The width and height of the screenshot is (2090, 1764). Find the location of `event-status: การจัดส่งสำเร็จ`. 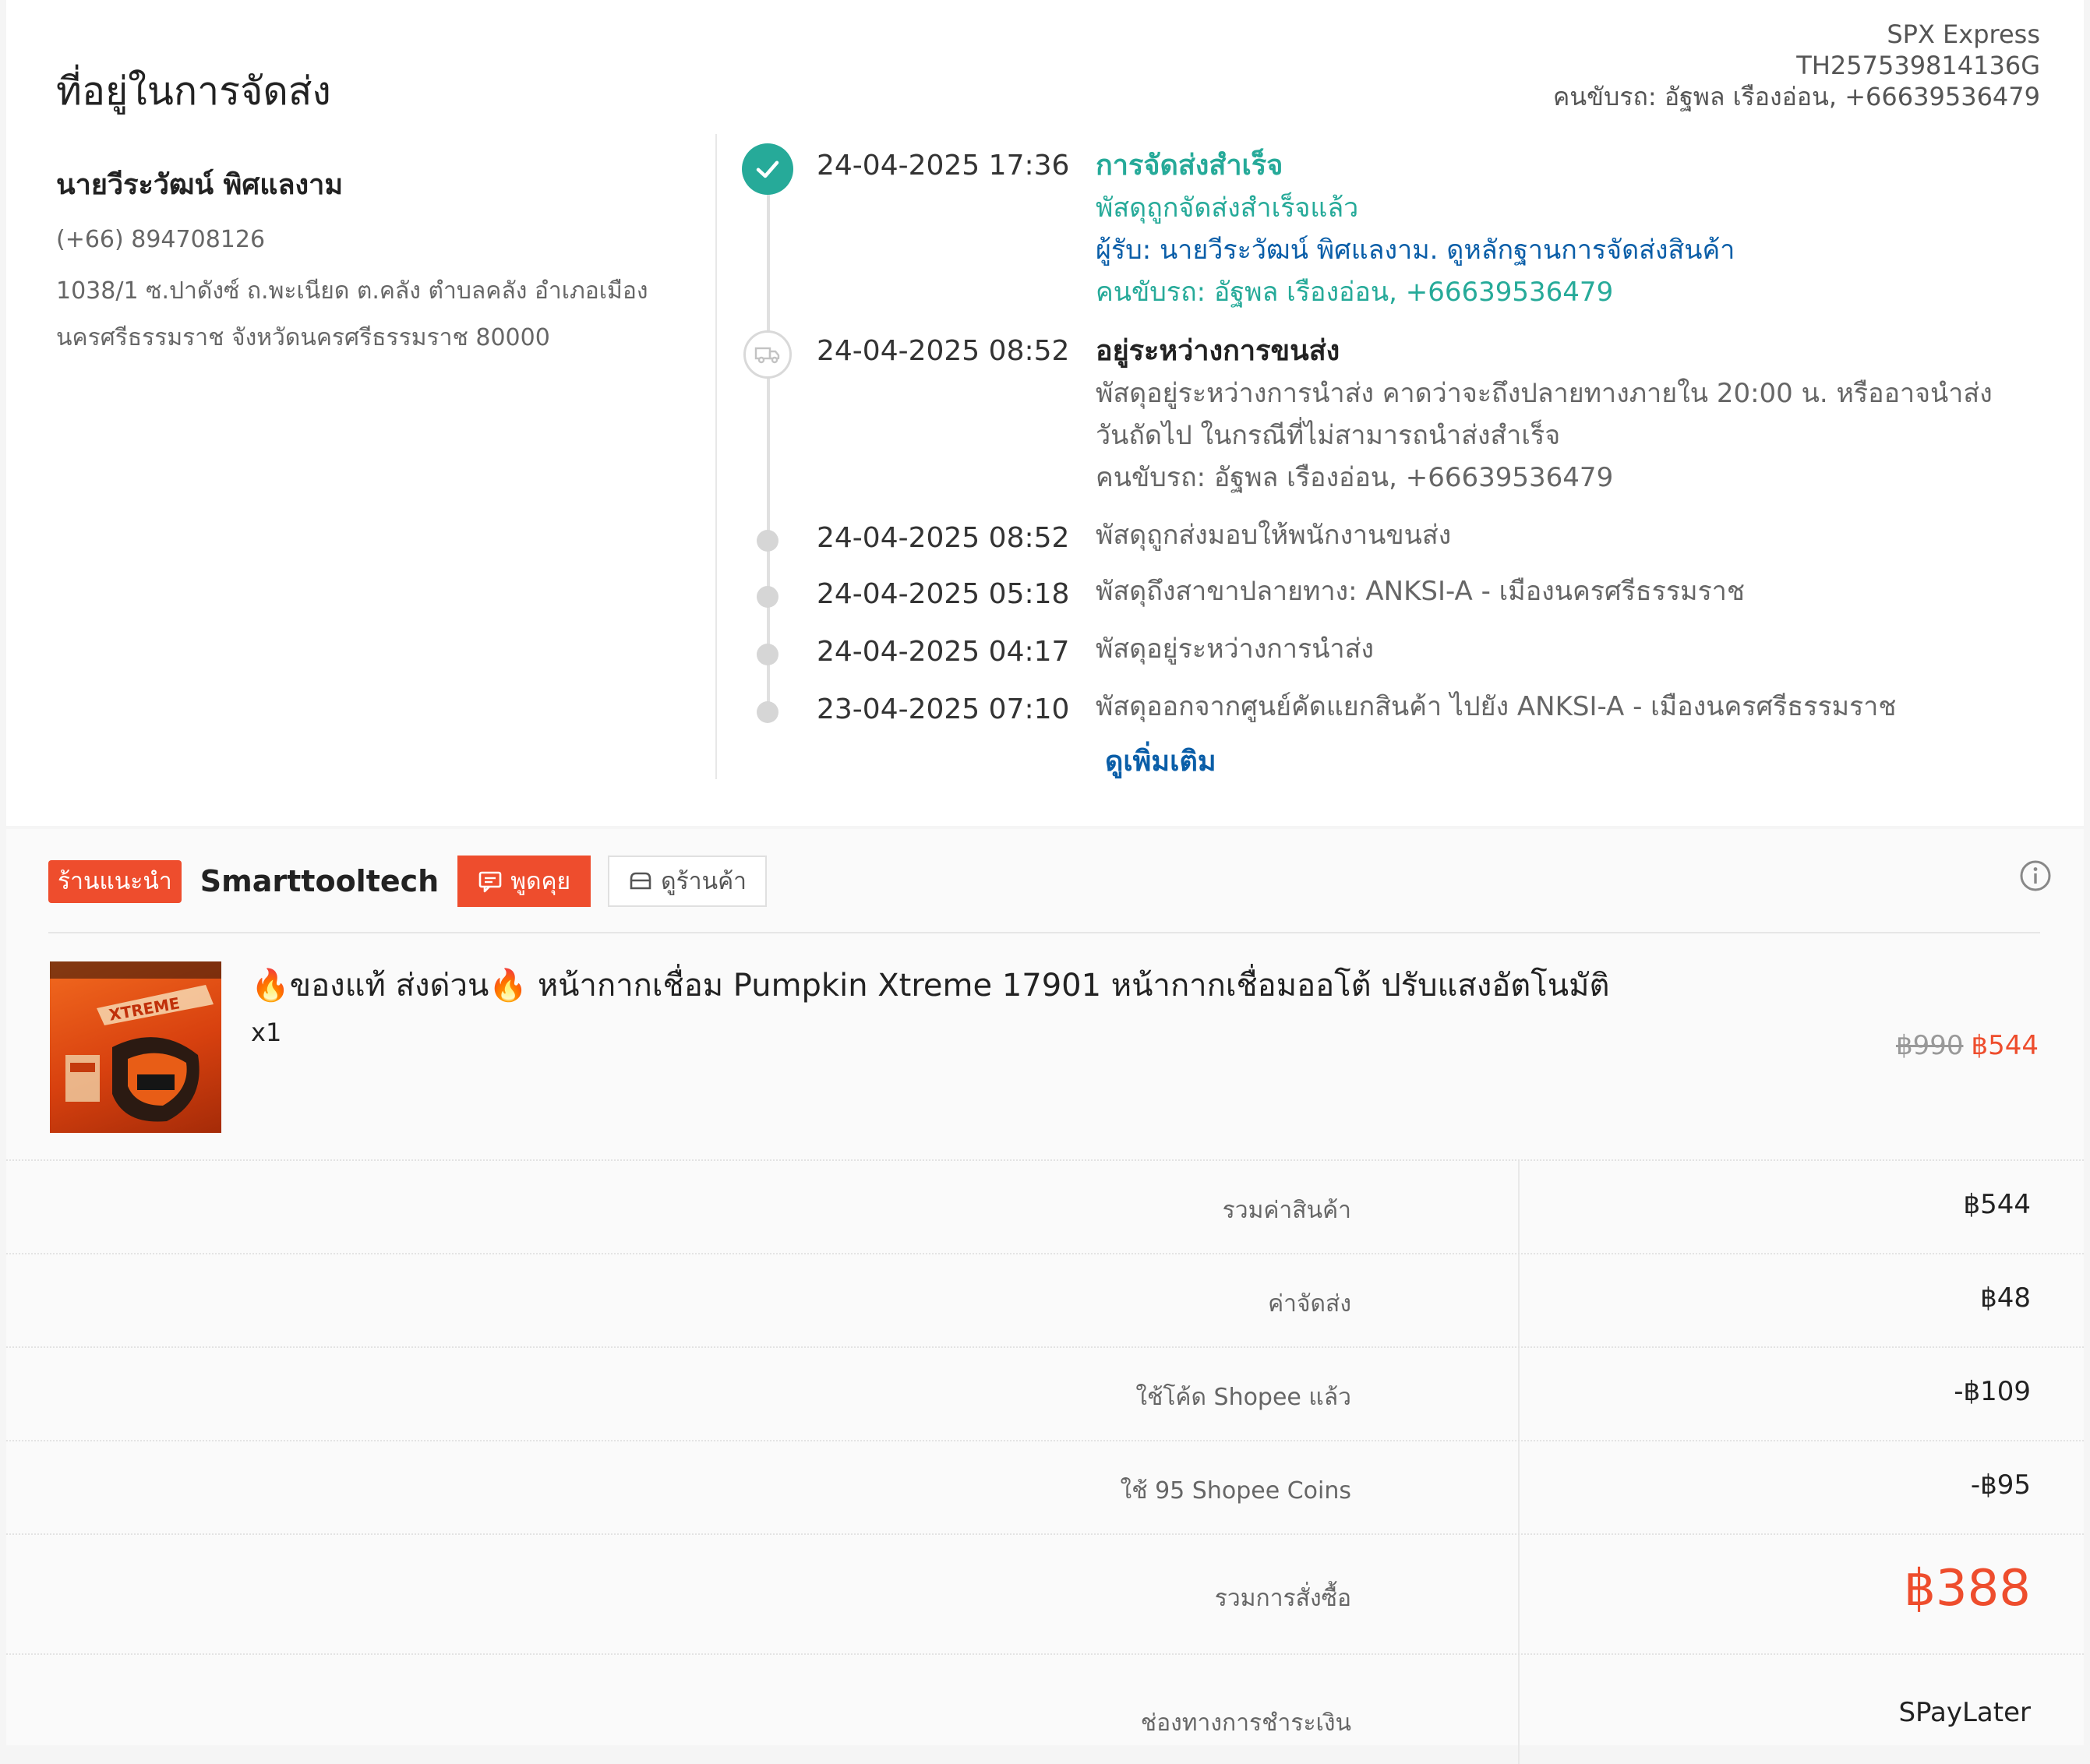

event-status: การจัดส่งสำเร็จ is located at coordinates (1189, 166).